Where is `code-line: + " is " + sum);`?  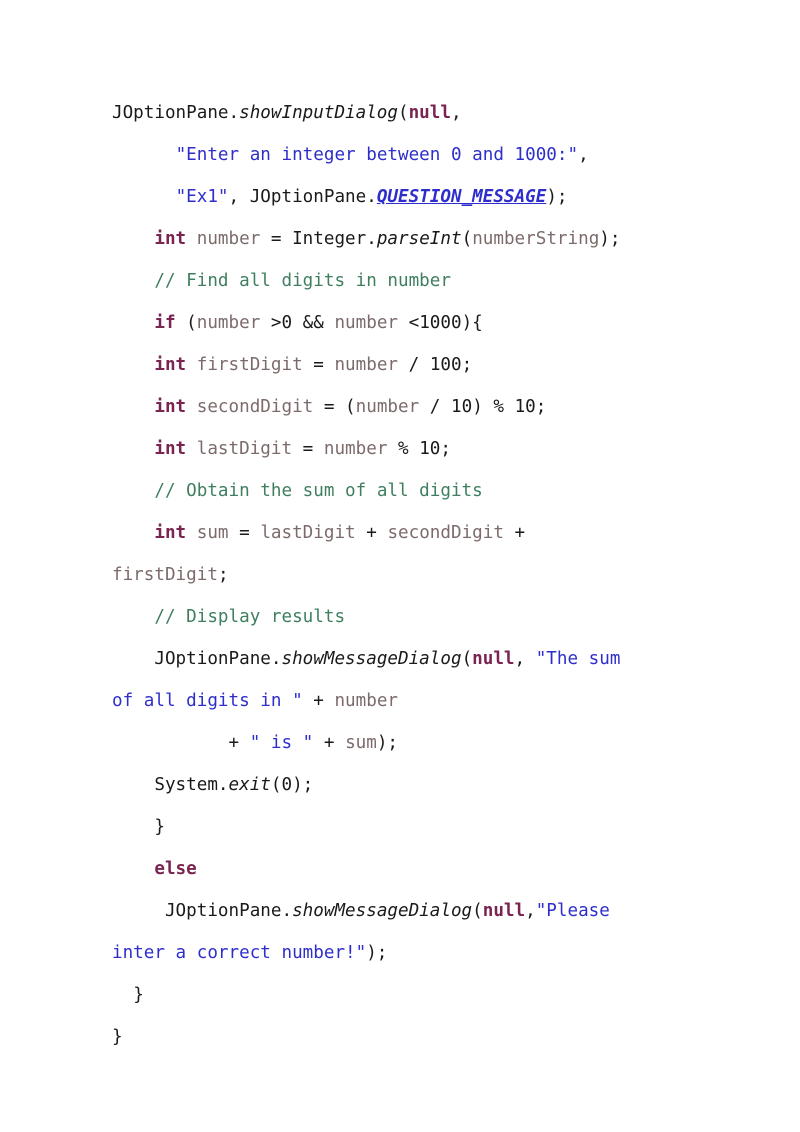
code-line: + " is " + sum); is located at coordinates (422, 743).